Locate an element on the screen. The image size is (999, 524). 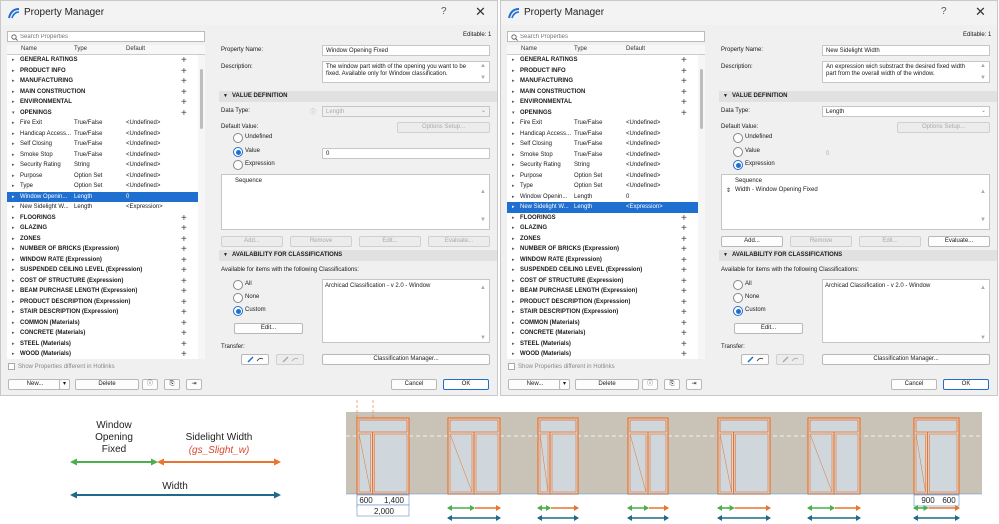
radio-custom is located at coordinates (738, 311).